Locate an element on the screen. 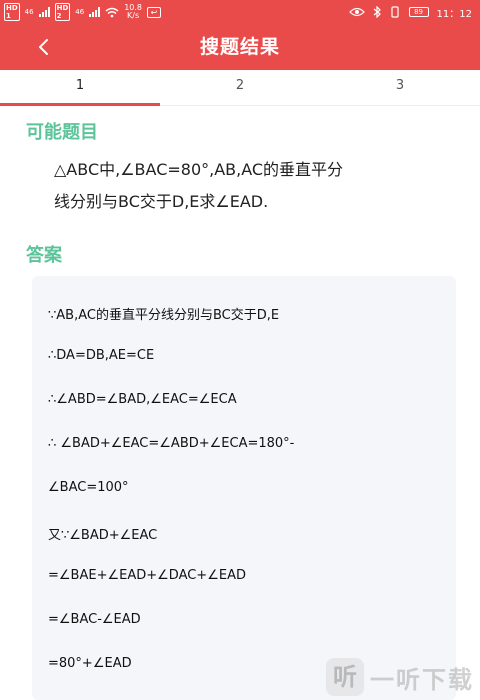  clock: 11：12 is located at coordinates (454, 14).